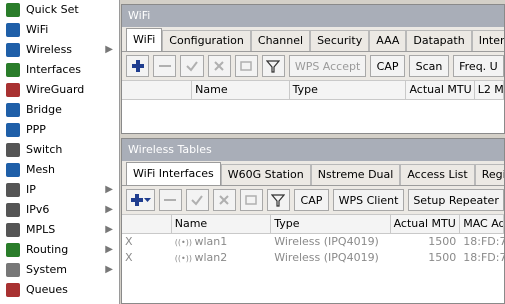 Image resolution: width=505 pixels, height=304 pixels. Describe the element at coordinates (13, 250) in the screenshot. I see `routing-icon` at that location.